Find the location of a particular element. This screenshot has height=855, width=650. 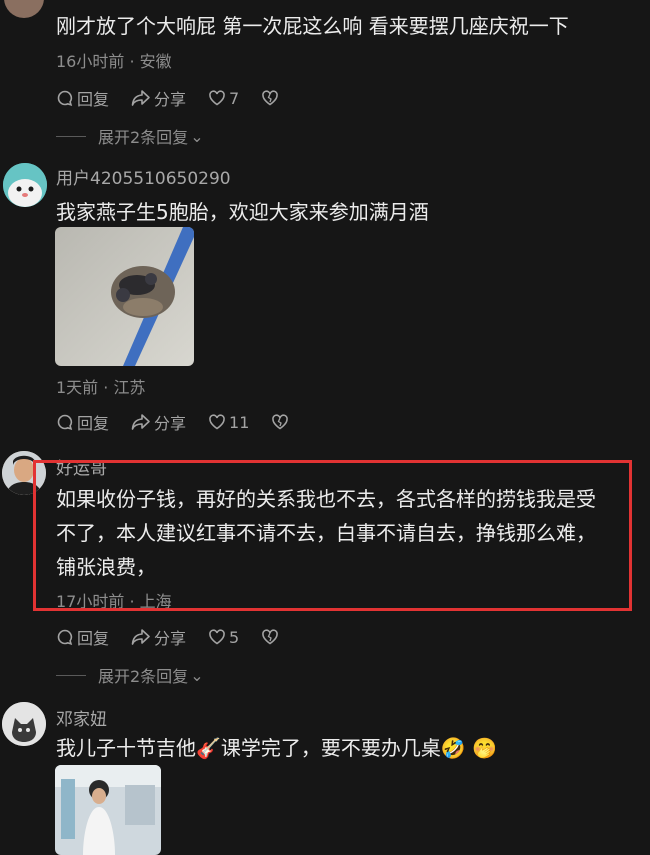

like-button: 7 is located at coordinates (223, 98).